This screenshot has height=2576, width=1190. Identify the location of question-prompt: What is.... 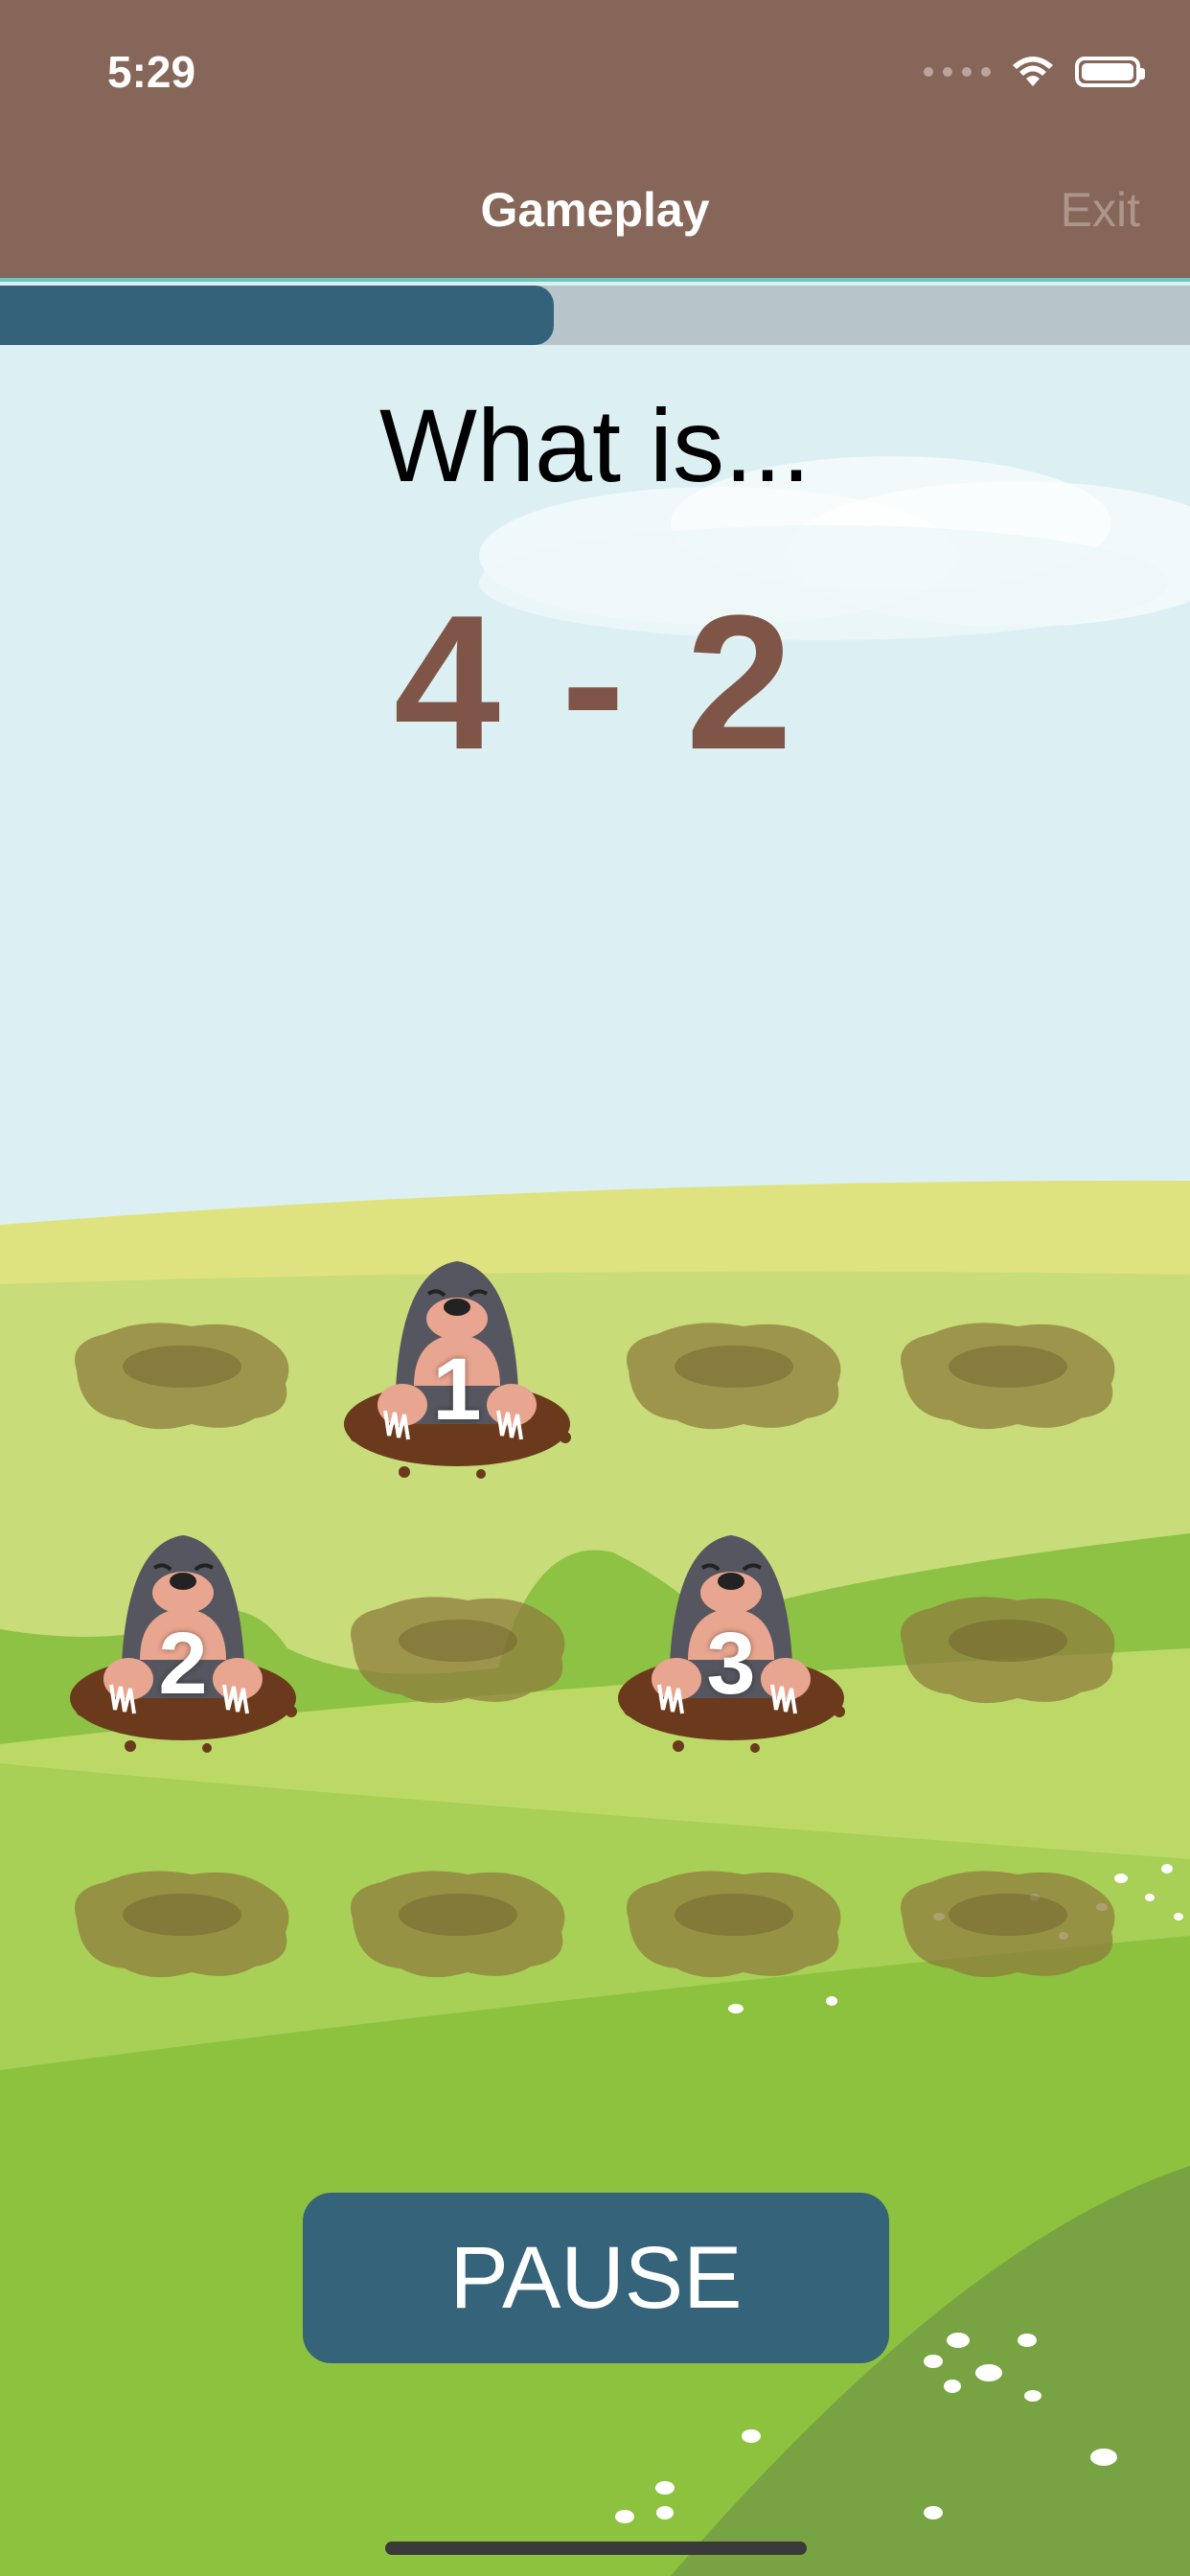
(595, 445).